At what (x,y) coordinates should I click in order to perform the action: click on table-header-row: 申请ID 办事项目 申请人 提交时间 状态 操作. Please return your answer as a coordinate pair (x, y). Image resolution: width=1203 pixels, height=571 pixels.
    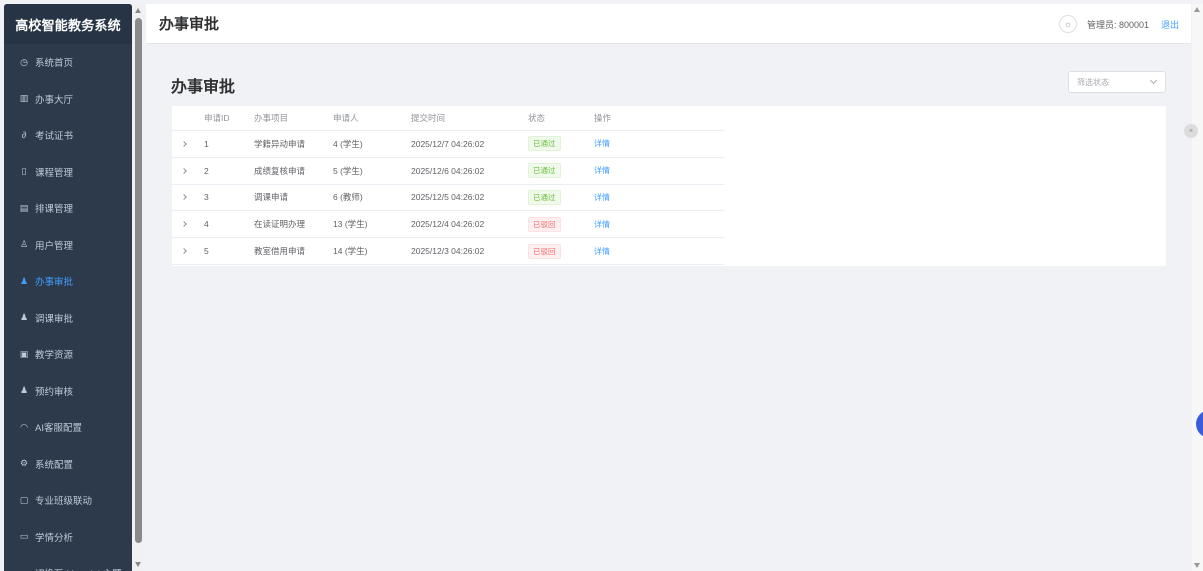
    Looking at the image, I should click on (448, 118).